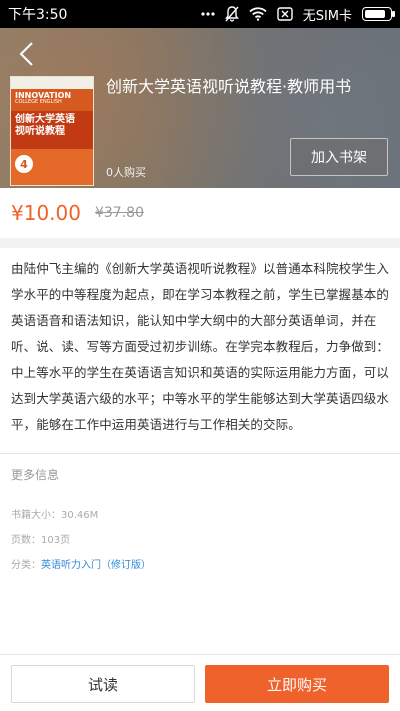 This screenshot has height=711, width=400. I want to click on category-label: 分类：, so click(26, 565).